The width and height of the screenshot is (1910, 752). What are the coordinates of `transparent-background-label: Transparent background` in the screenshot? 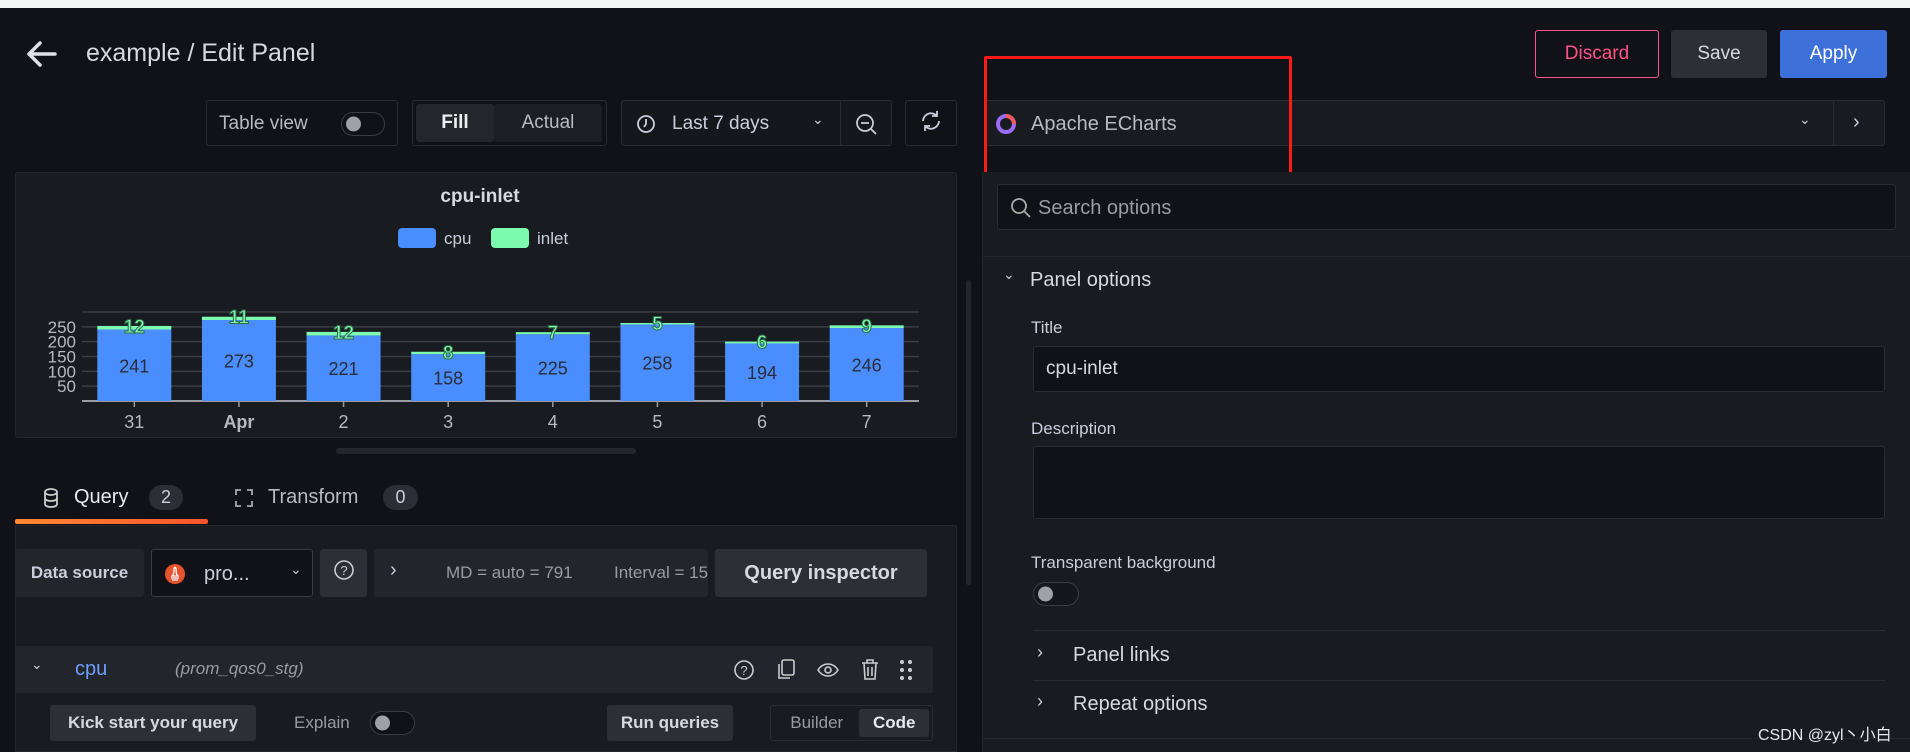 It's located at (1123, 562).